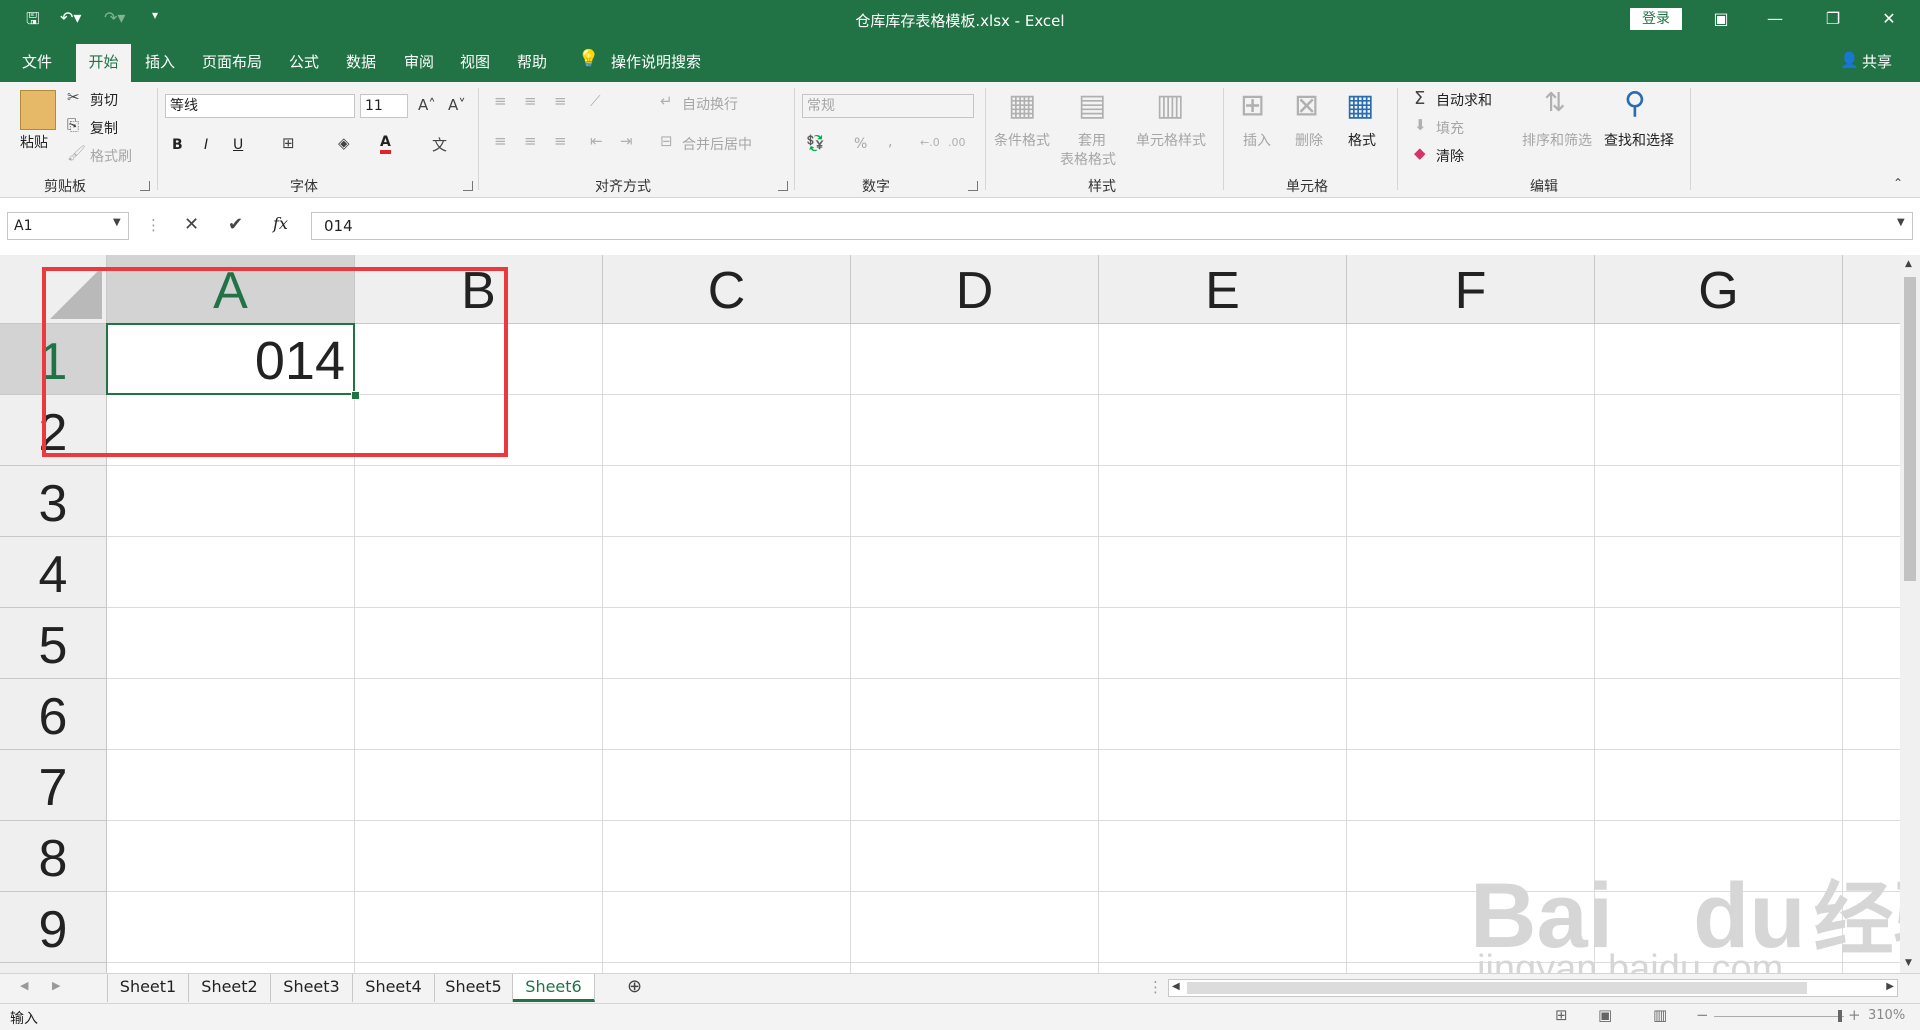 The height and width of the screenshot is (1030, 1920). I want to click on tab-splitter-icon: ⋮, so click(1155, 987).